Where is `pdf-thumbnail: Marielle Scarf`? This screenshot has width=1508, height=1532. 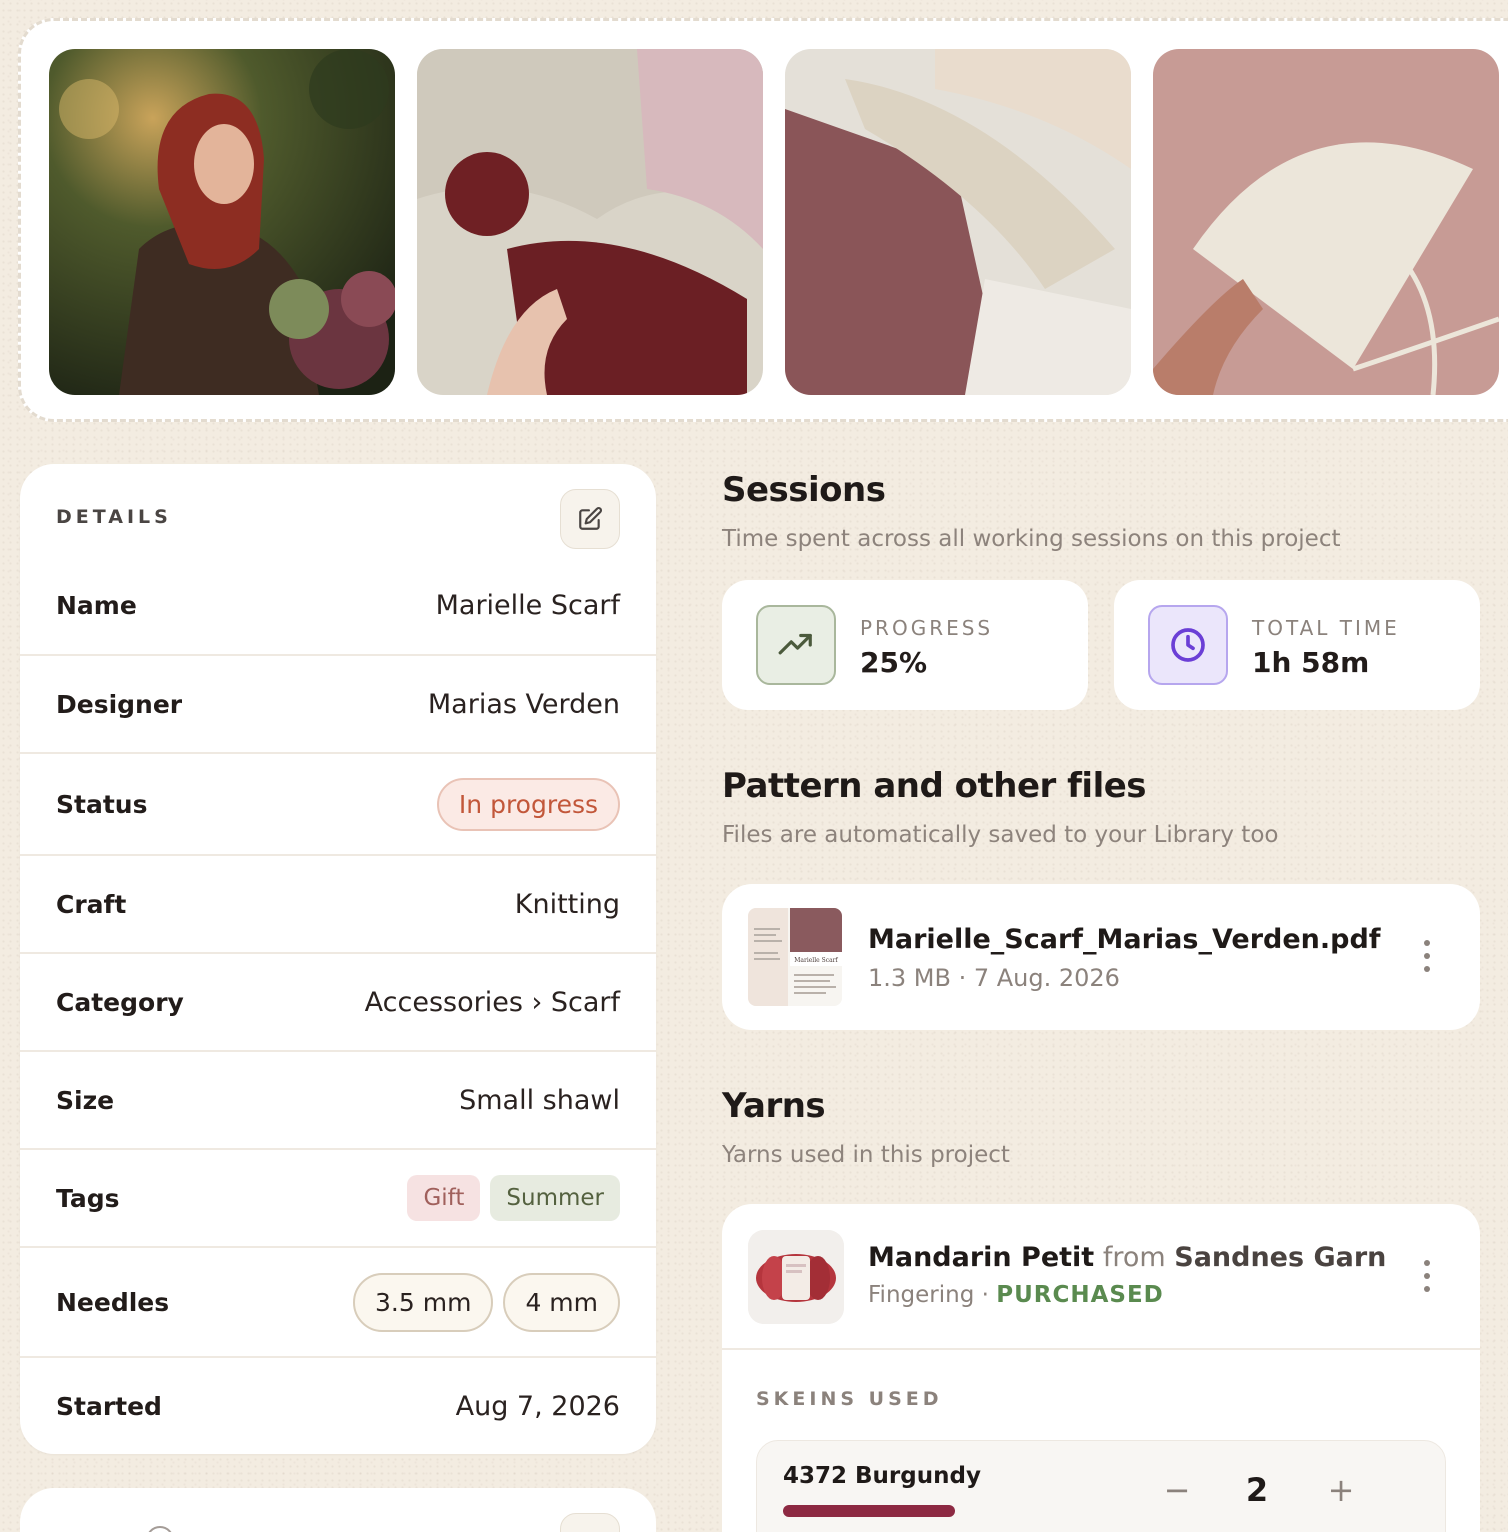 pdf-thumbnail: Marielle Scarf is located at coordinates (795, 957).